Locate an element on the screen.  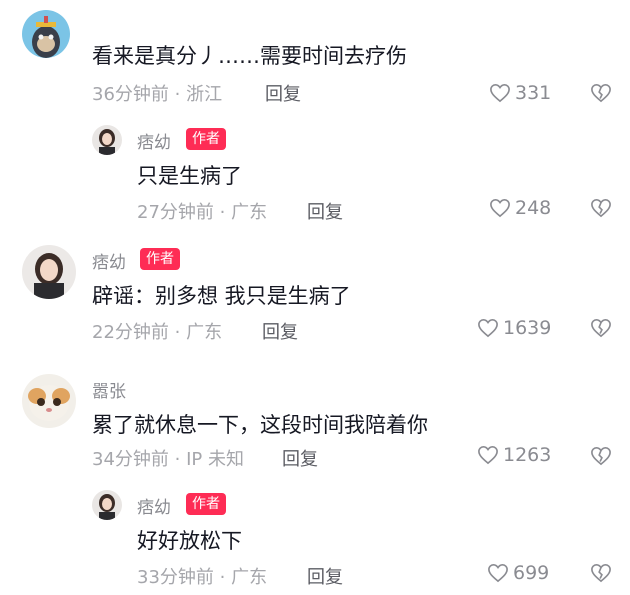
like-count: 248 is located at coordinates (533, 208).